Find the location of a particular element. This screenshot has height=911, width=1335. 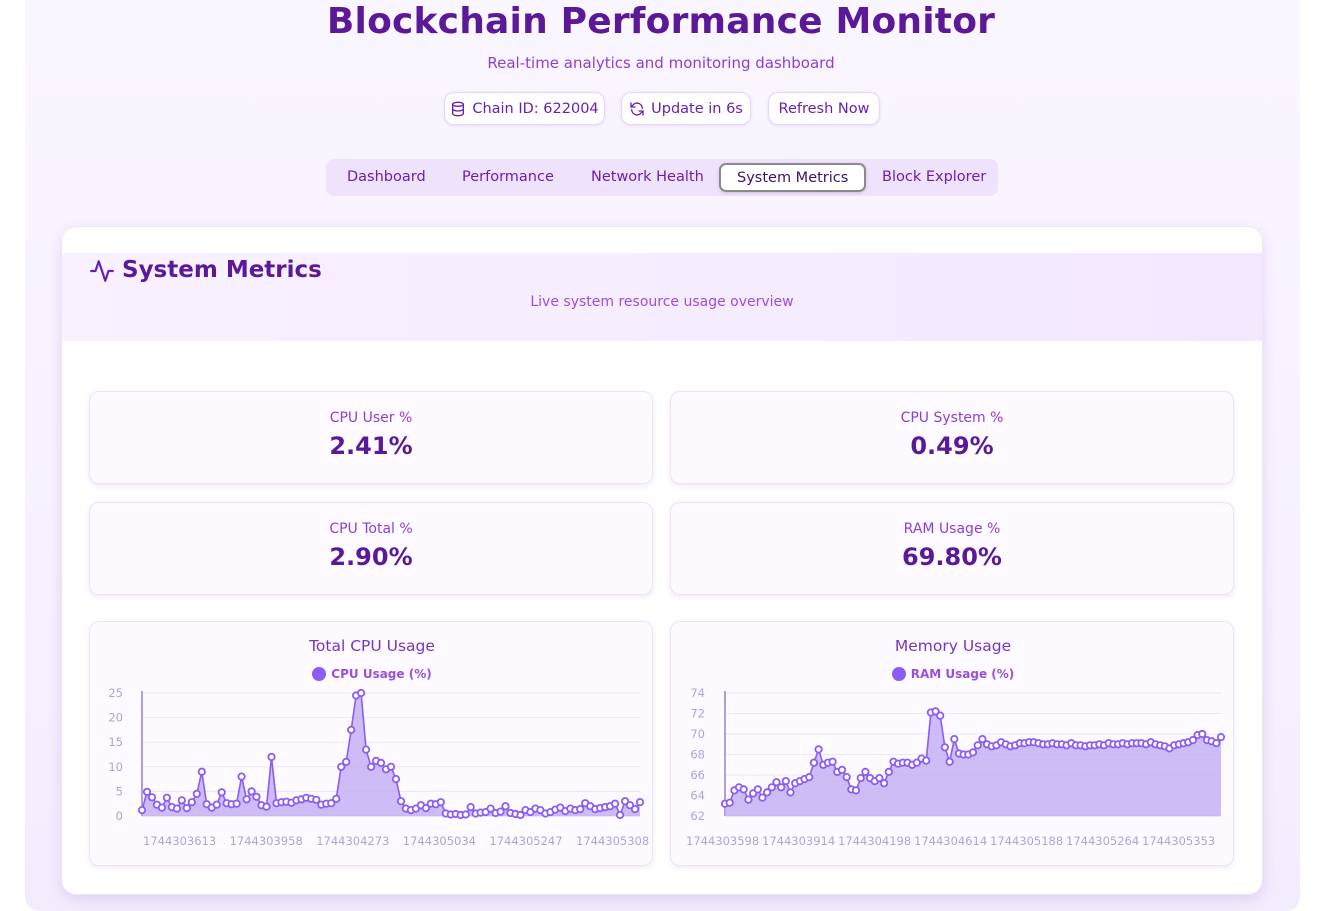

tab-dashboard: Dashboard is located at coordinates (386, 177).